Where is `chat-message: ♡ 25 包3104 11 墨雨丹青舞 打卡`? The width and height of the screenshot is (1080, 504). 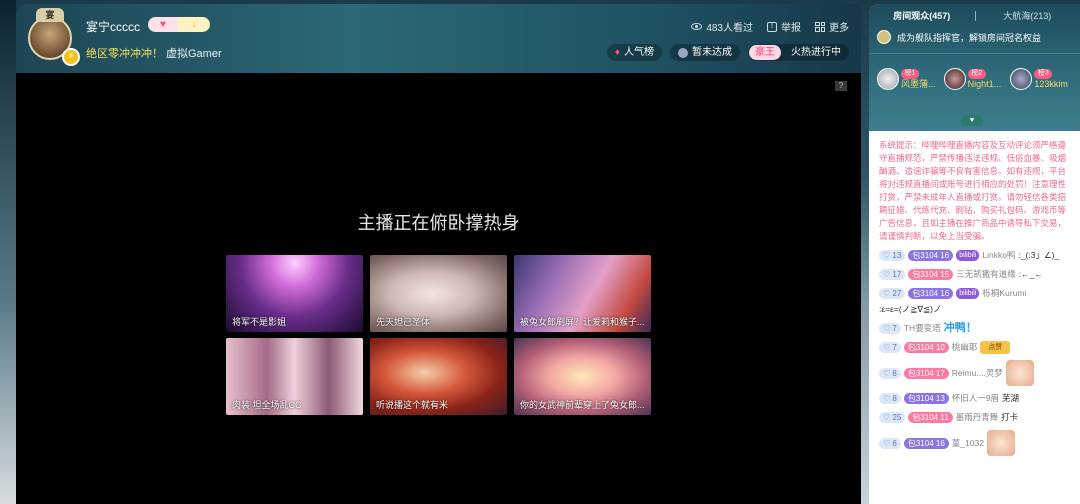
chat-message: ♡ 25 包3104 11 墨雨丹青舞 打卡 is located at coordinates (976, 417).